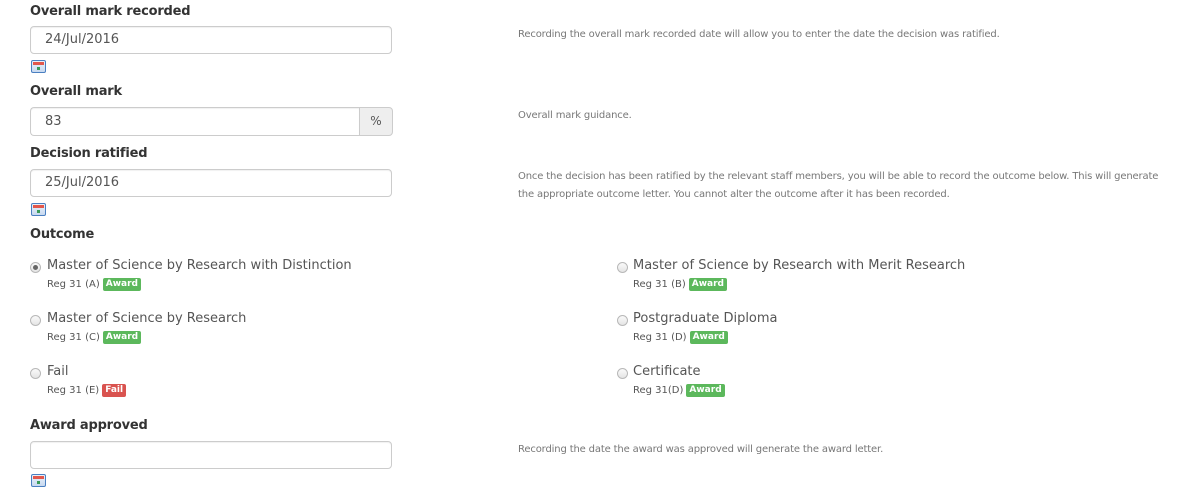 Image resolution: width=1200 pixels, height=502 pixels. Describe the element at coordinates (73, 284) in the screenshot. I see `outcome-option-reg: Reg 31 (A)` at that location.